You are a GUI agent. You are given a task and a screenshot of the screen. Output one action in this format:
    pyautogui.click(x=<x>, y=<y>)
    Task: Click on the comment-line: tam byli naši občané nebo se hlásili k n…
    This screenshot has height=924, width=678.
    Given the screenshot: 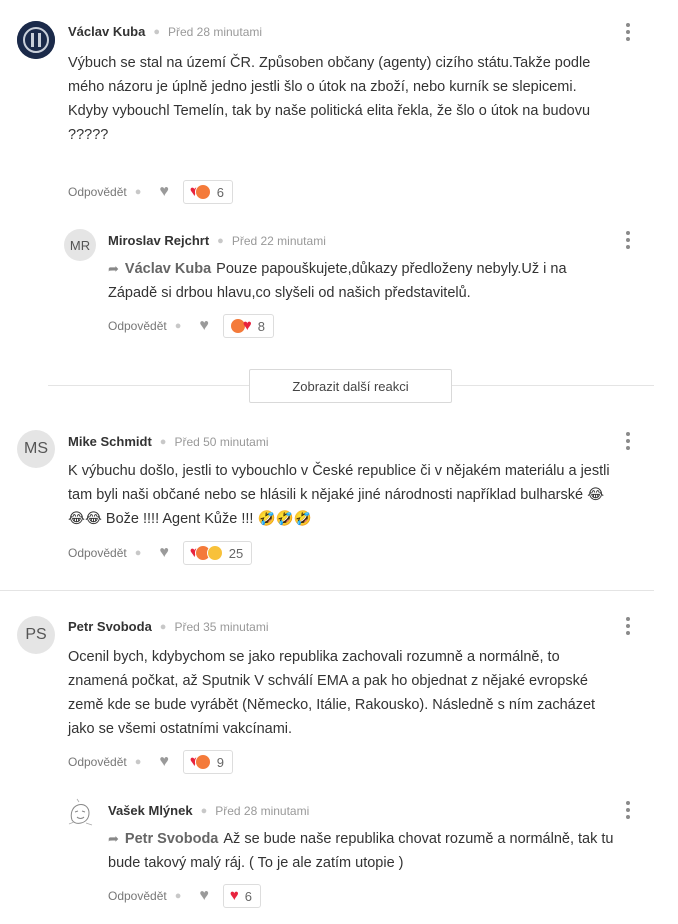 What is the action you would take?
    pyautogui.click(x=336, y=495)
    